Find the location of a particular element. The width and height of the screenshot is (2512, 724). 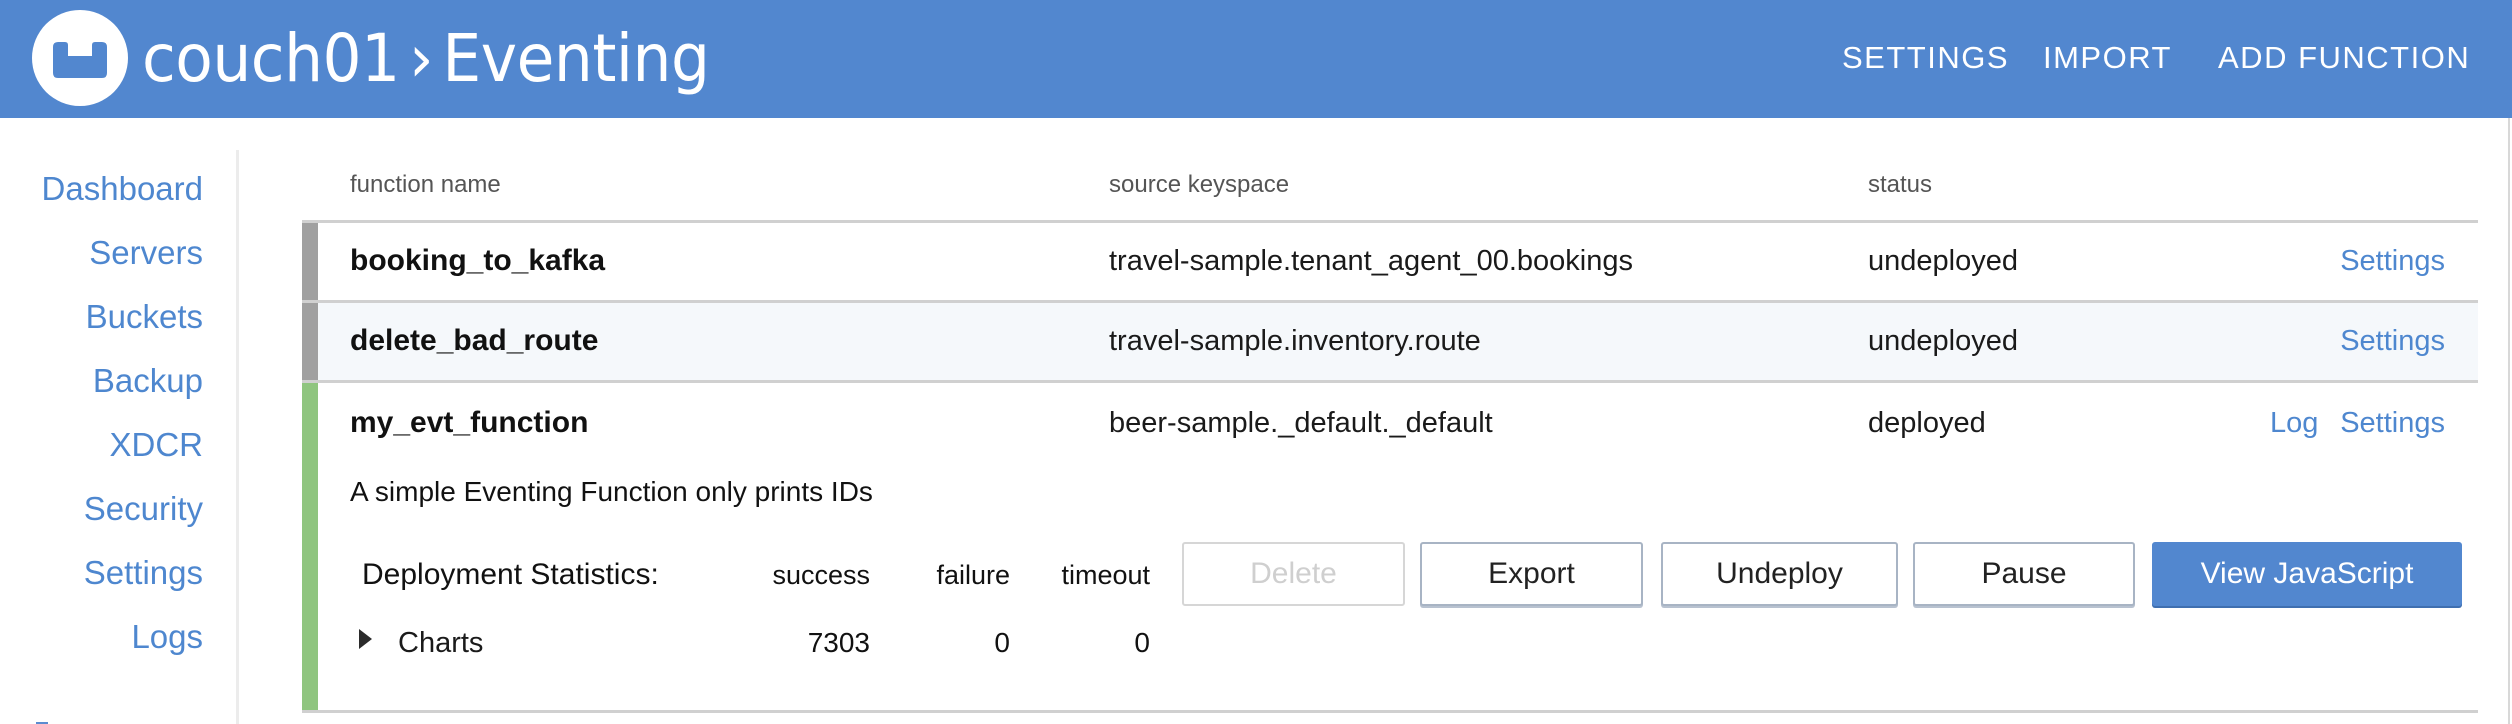

undeploy-button: Undeploy is located at coordinates (1779, 574).